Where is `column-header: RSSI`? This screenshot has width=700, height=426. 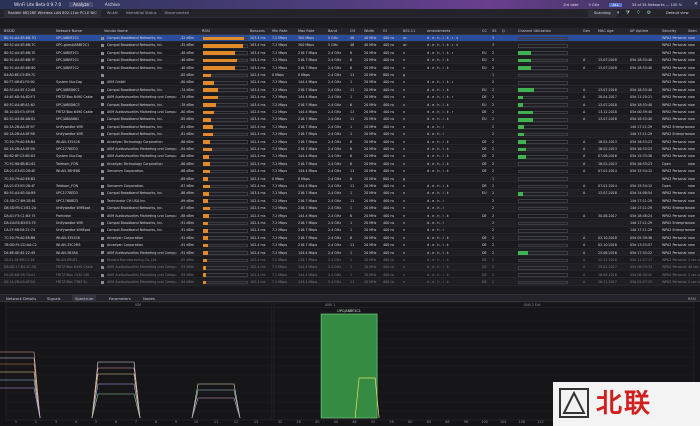 column-header: RSSI is located at coordinates (225, 31).